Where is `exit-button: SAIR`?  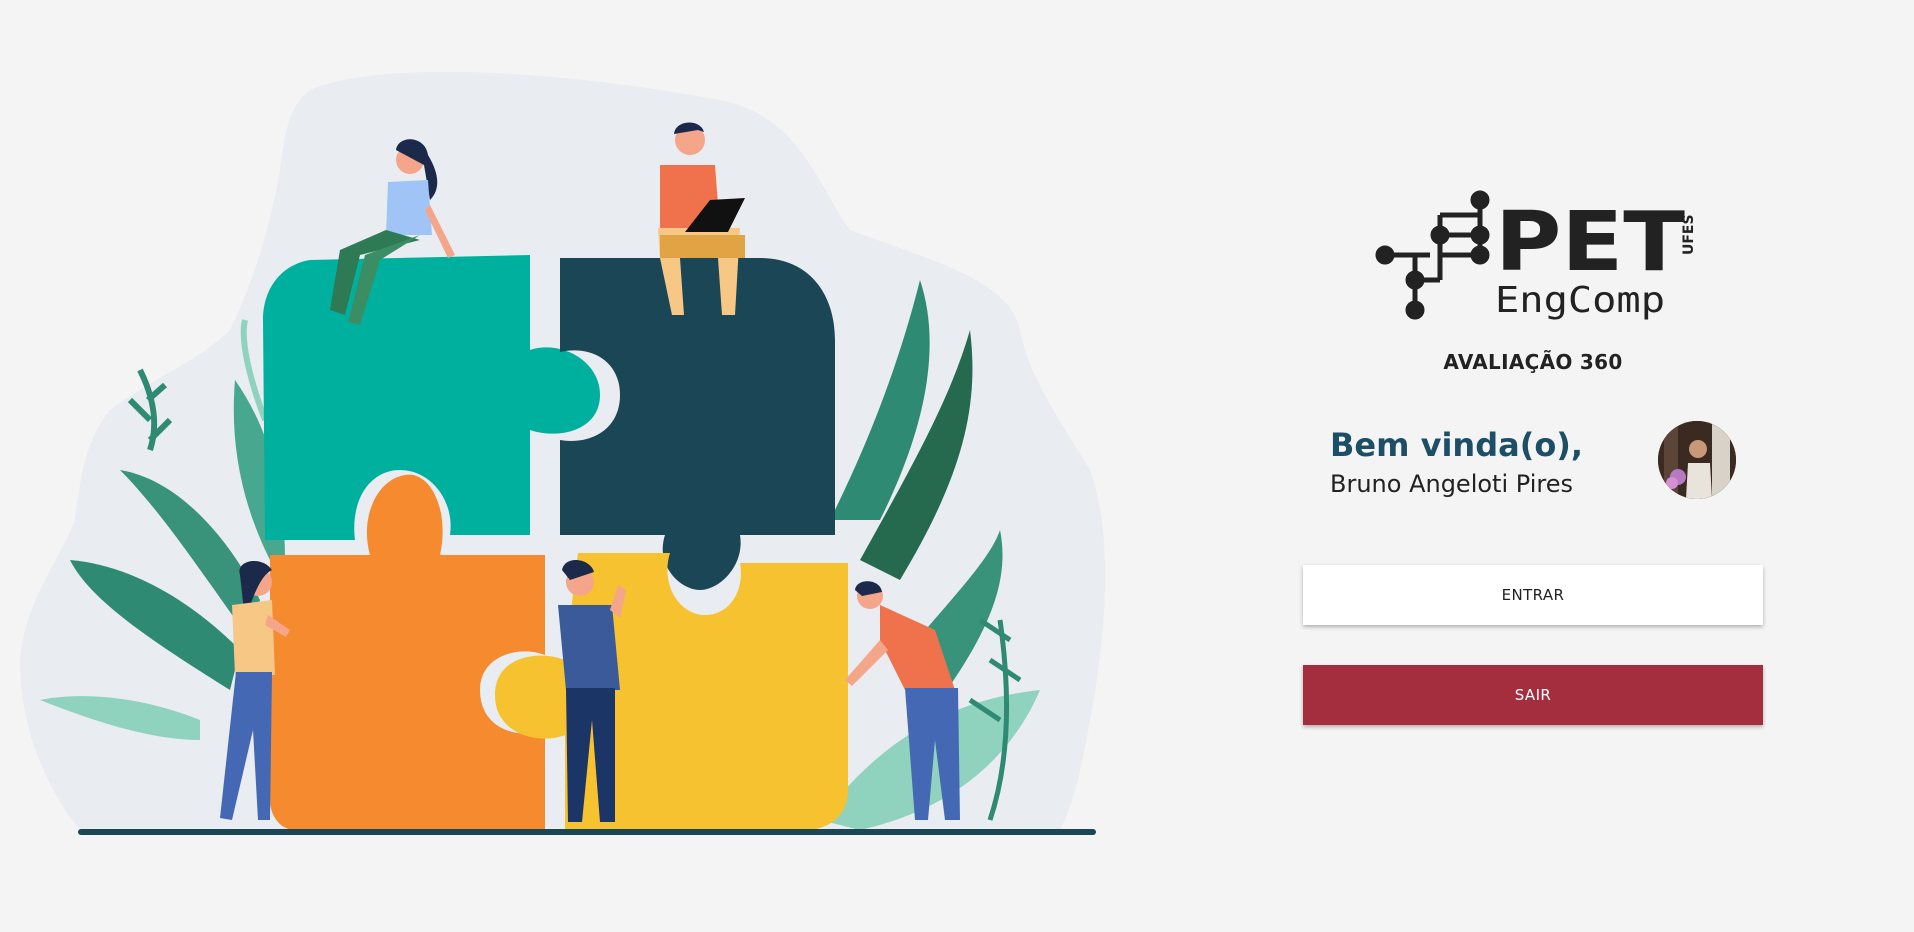 exit-button: SAIR is located at coordinates (1533, 695).